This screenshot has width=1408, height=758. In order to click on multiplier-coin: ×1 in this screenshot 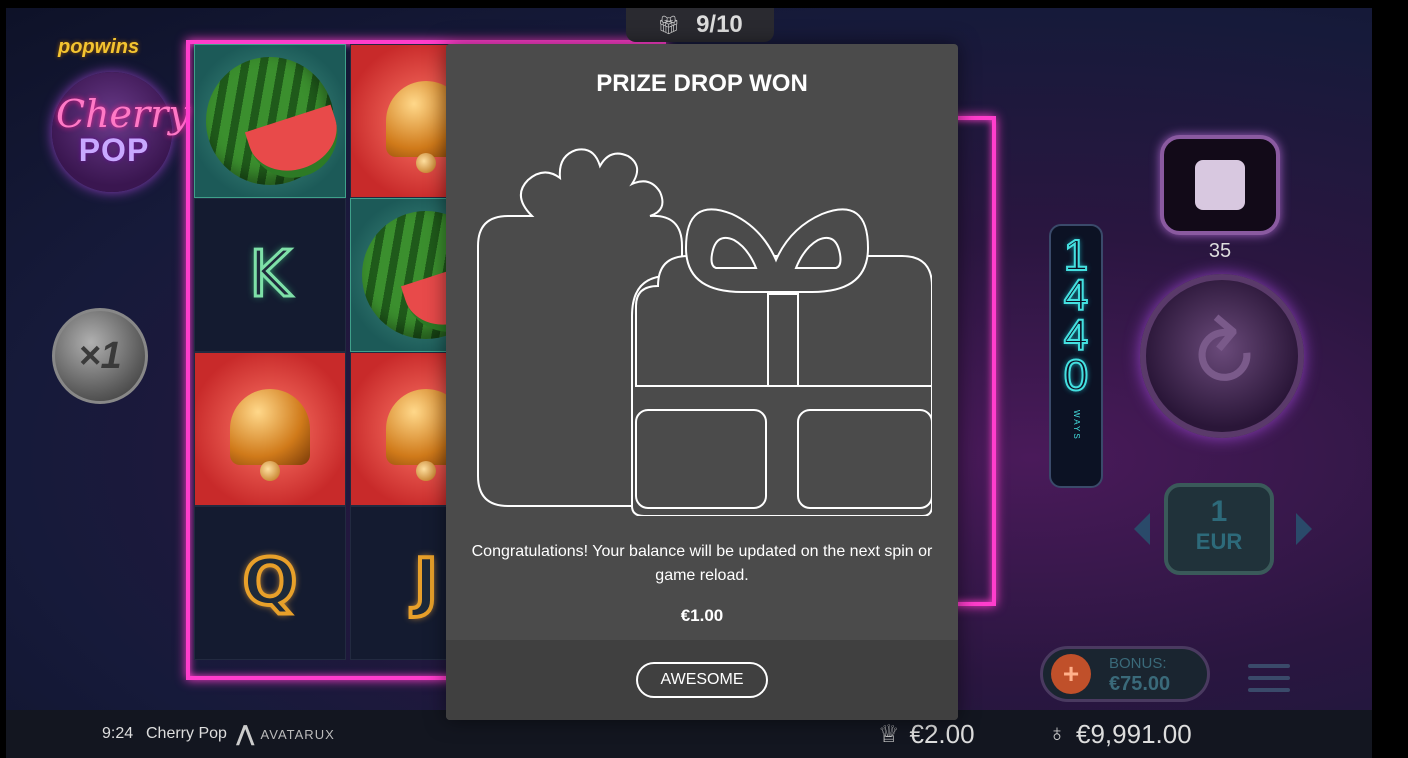, I will do `click(100, 356)`.